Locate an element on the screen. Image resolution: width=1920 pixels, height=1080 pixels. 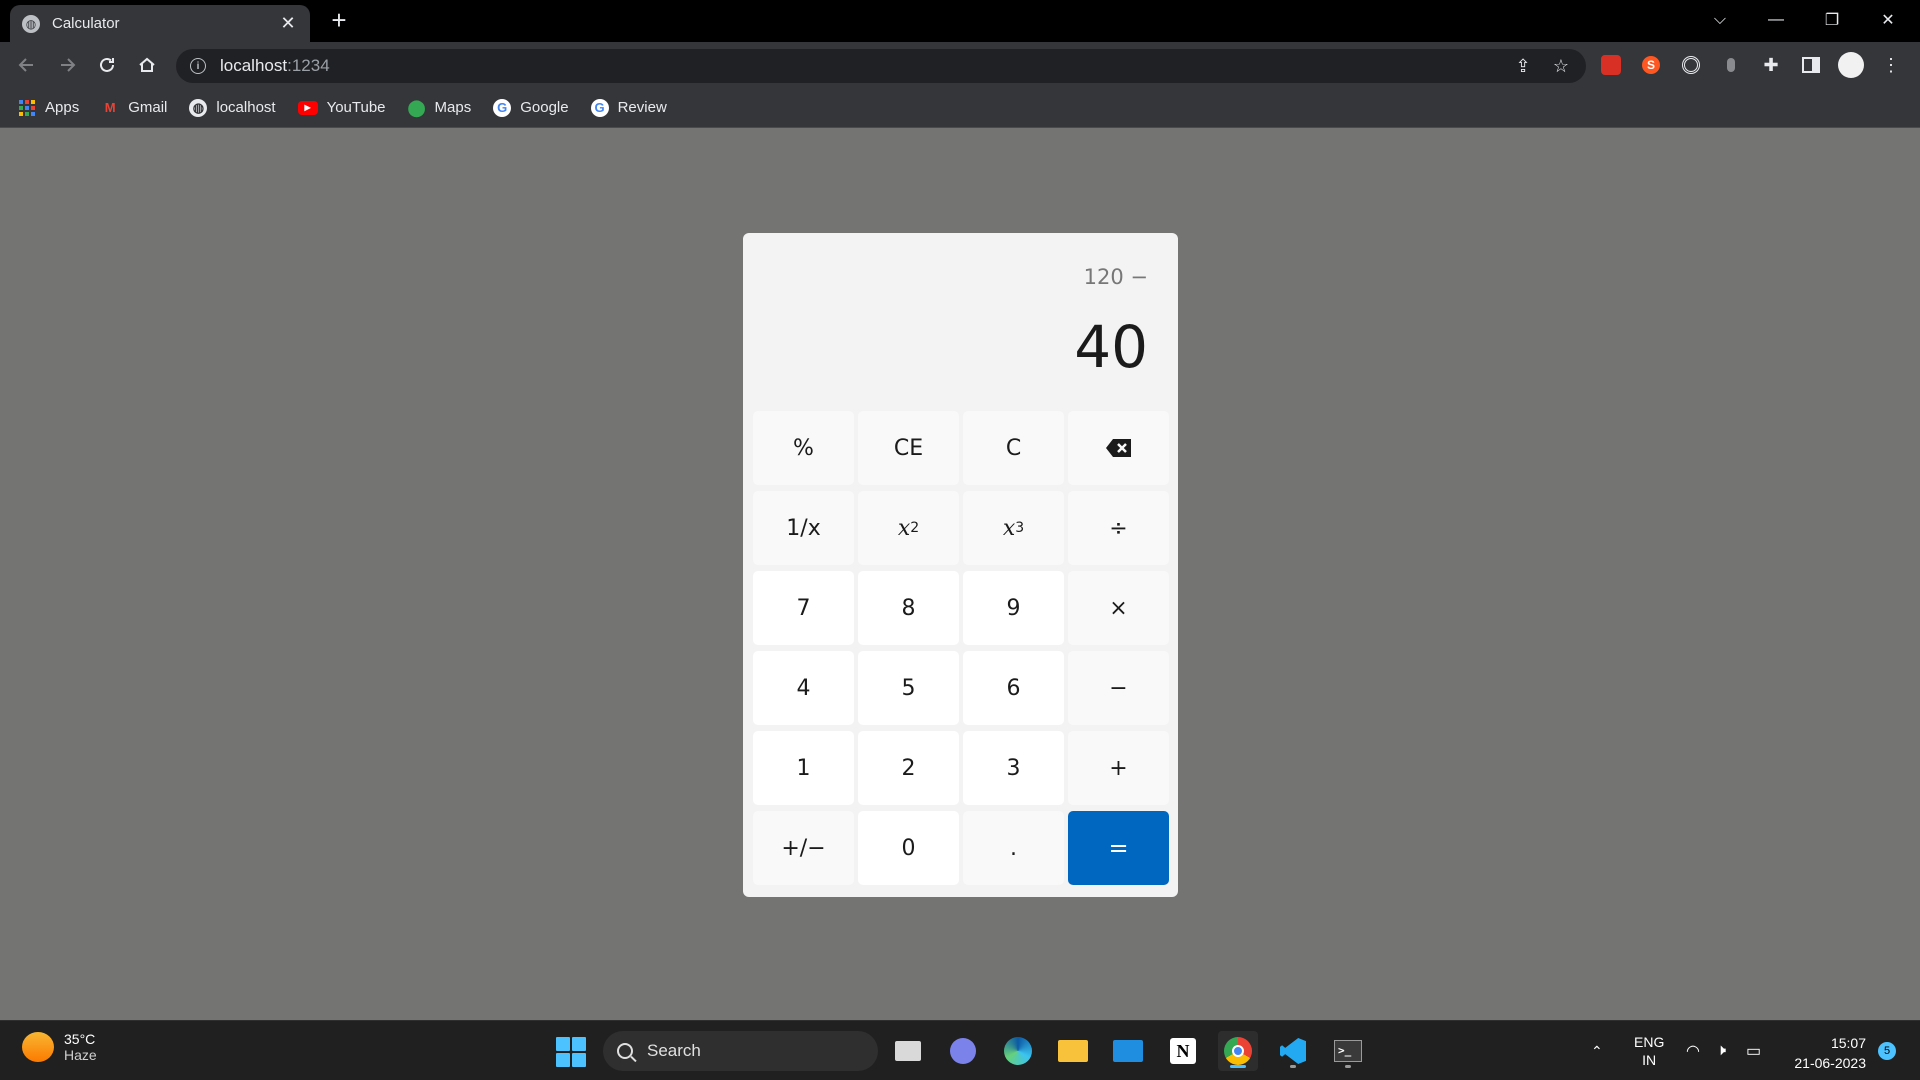
search-icon is located at coordinates (625, 1051).